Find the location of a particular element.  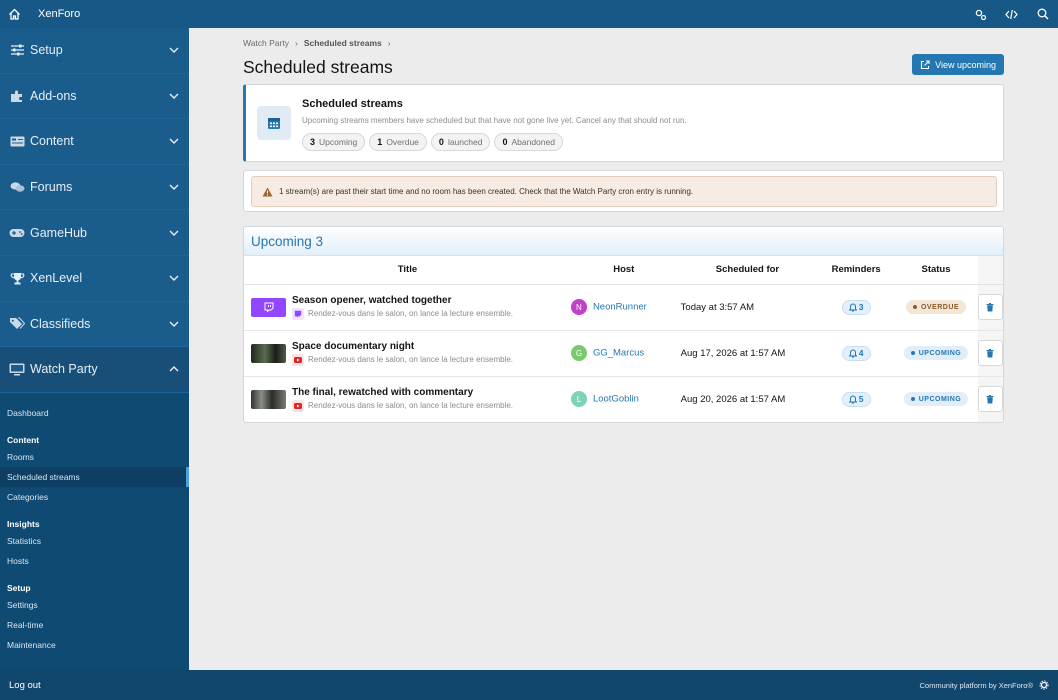

status-badge: OVERDUE is located at coordinates (936, 307).